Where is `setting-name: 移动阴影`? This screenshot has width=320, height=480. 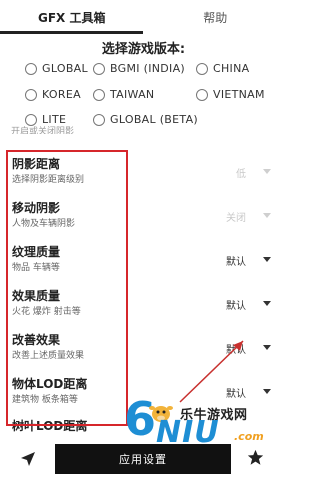 setting-name: 移动阴影 is located at coordinates (36, 208).